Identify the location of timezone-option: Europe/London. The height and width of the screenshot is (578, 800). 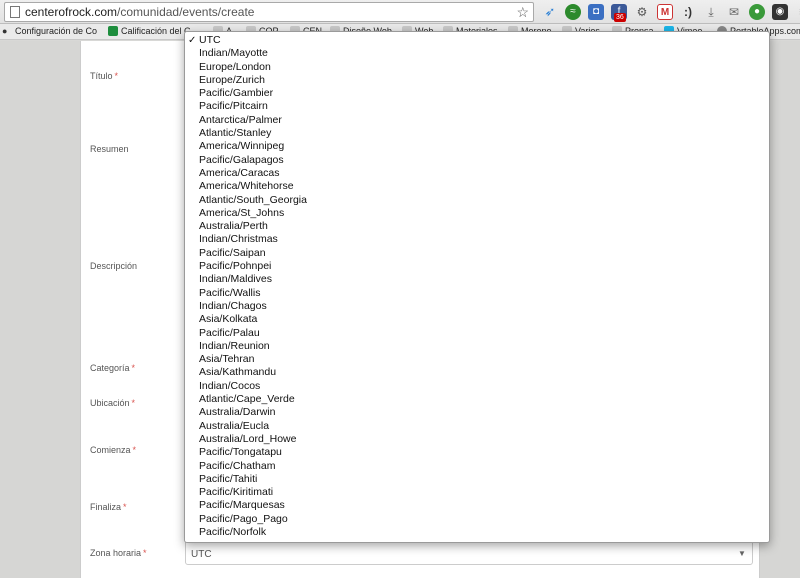
(477, 67).